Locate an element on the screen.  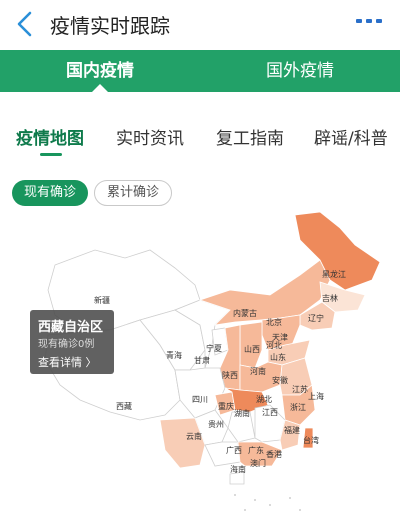
tooltip-confirmed-count: 现有确诊0例 is located at coordinates (66, 344).